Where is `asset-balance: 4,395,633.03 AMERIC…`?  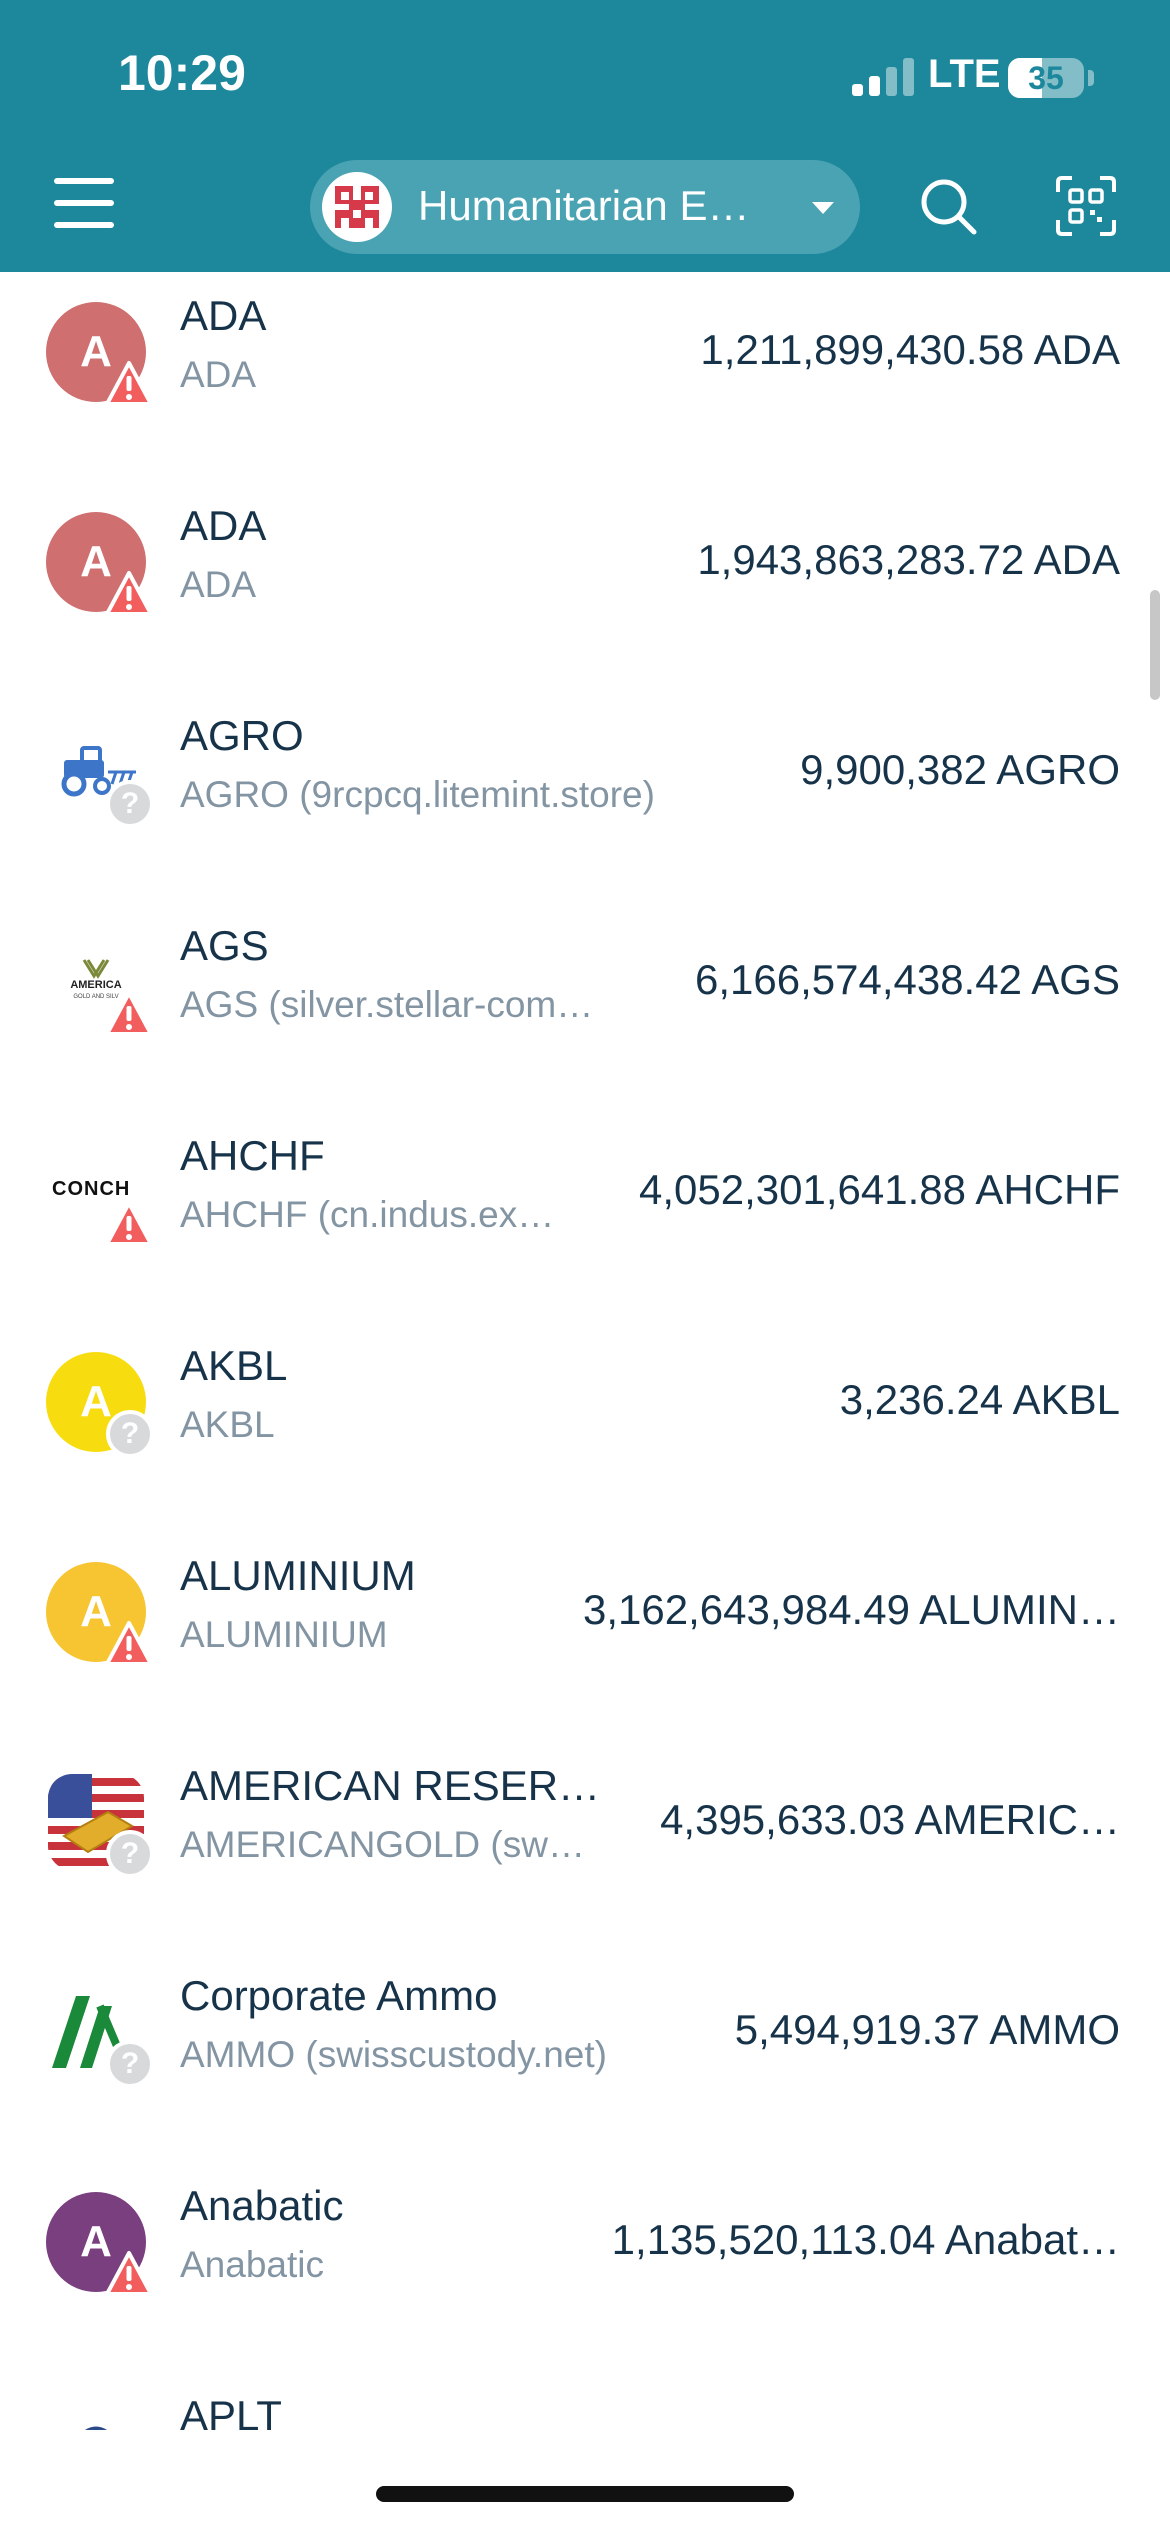 asset-balance: 4,395,633.03 AMERIC… is located at coordinates (890, 1819).